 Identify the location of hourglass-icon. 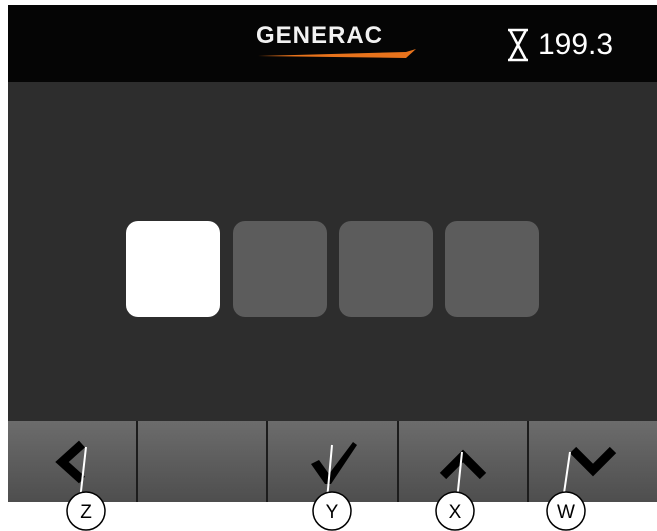
(518, 45).